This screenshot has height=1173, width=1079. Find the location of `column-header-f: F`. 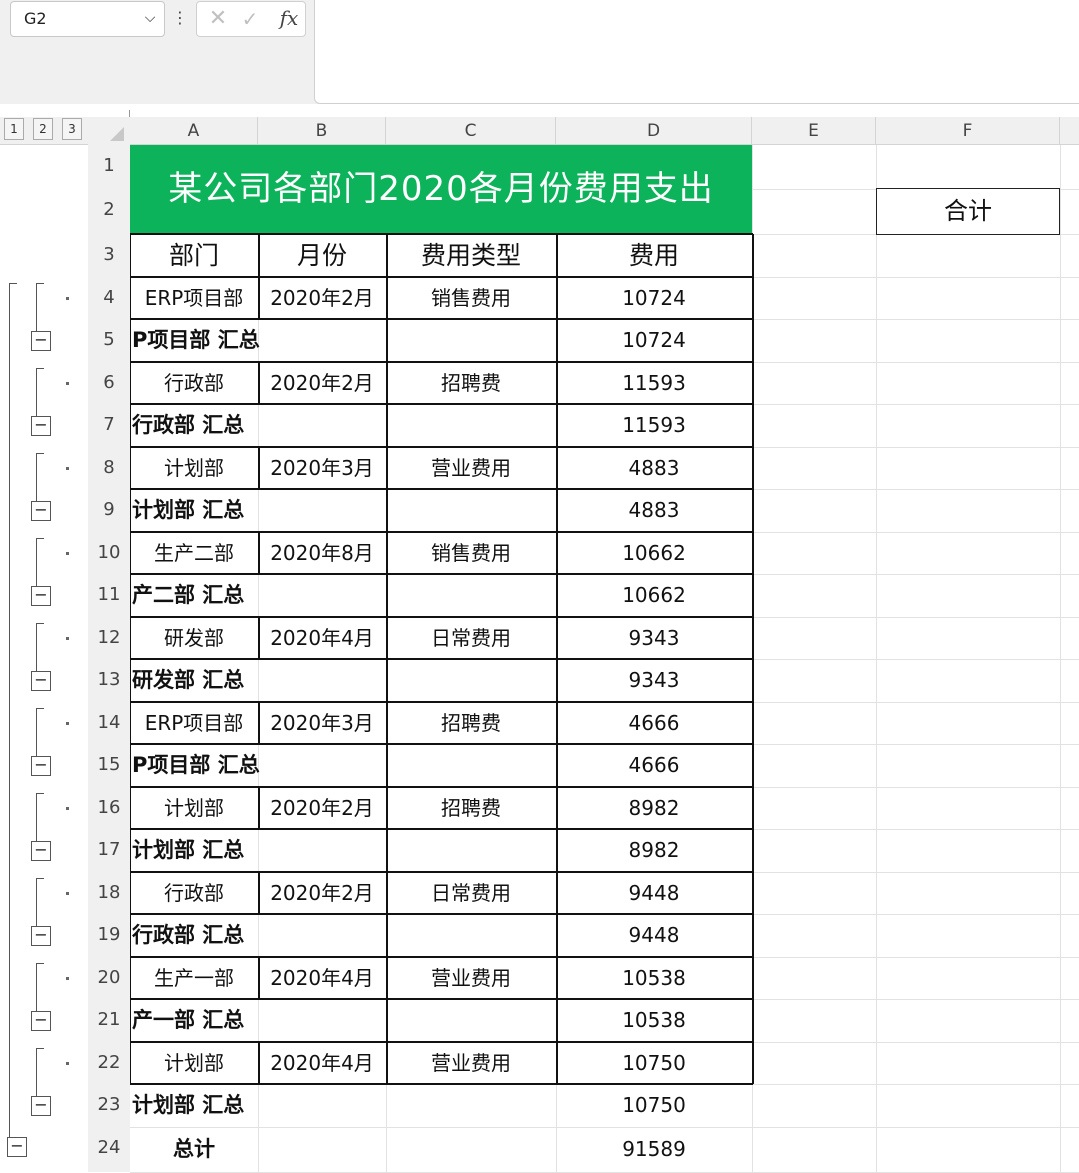

column-header-f: F is located at coordinates (968, 131).